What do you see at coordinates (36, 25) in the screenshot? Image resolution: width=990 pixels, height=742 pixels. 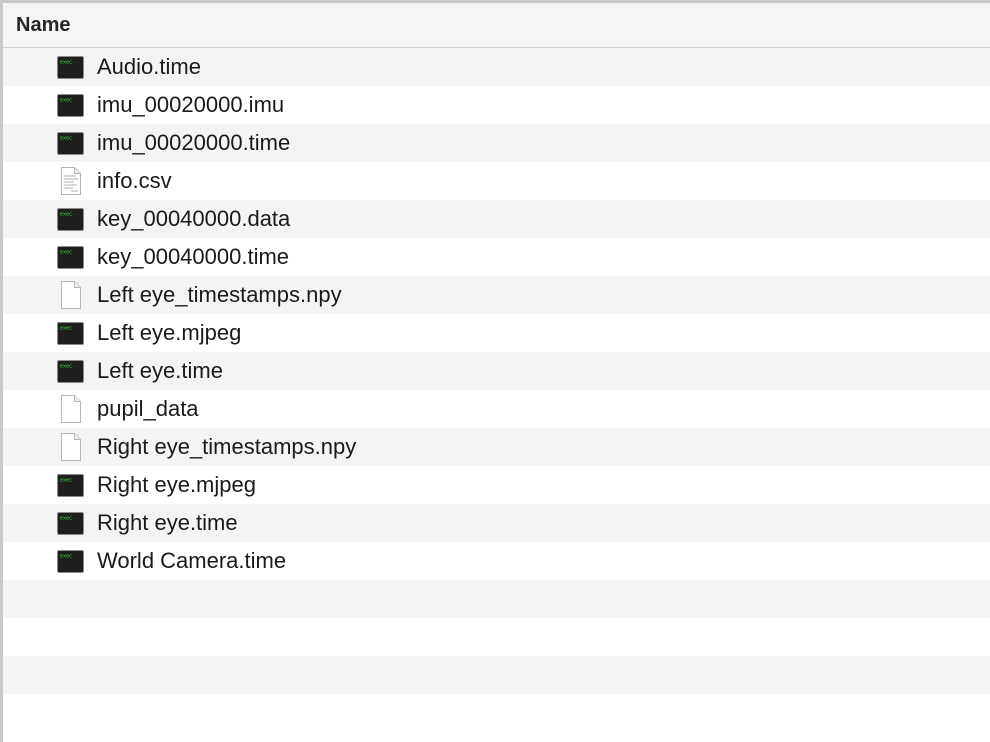 I see `name-column-header: Name` at bounding box center [36, 25].